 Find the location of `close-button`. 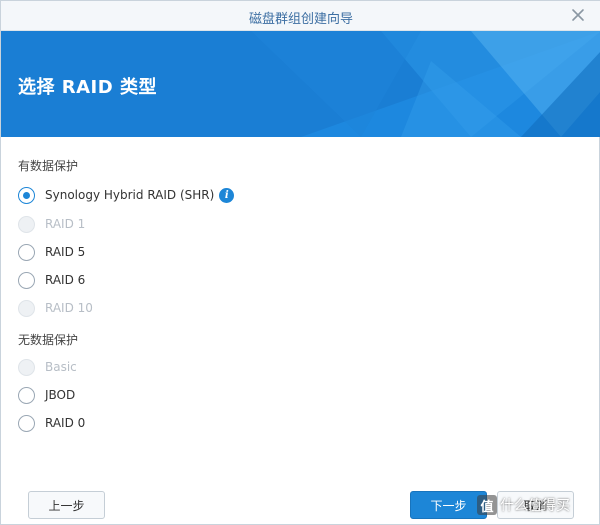

close-button is located at coordinates (578, 15).